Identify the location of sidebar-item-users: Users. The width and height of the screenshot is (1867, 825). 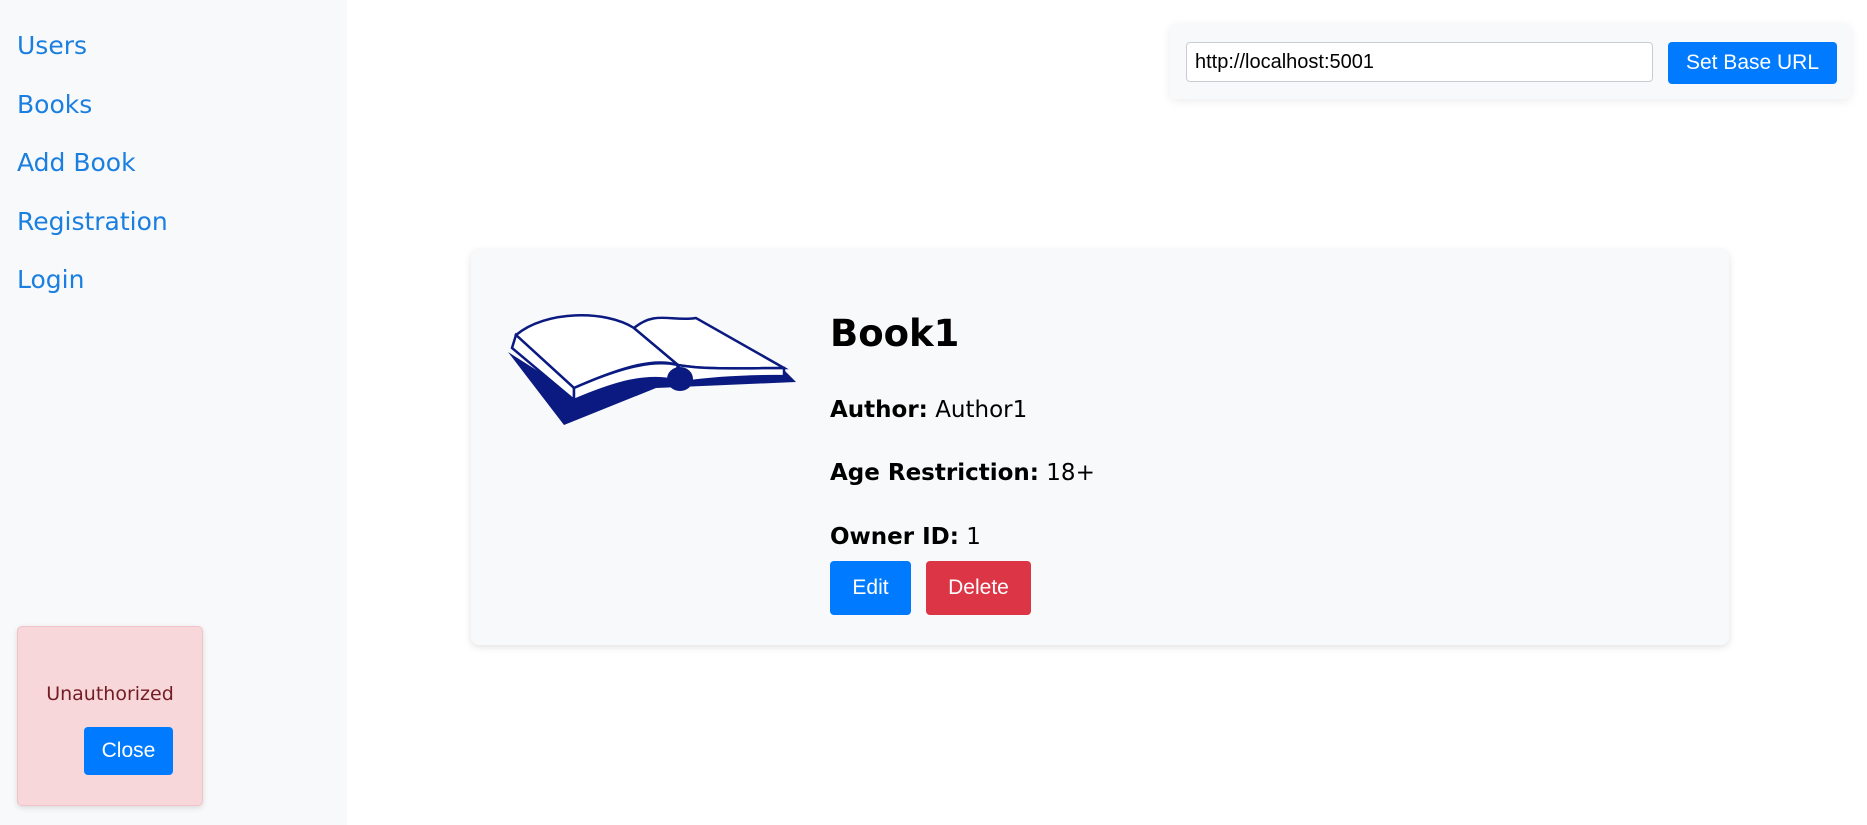
(52, 46).